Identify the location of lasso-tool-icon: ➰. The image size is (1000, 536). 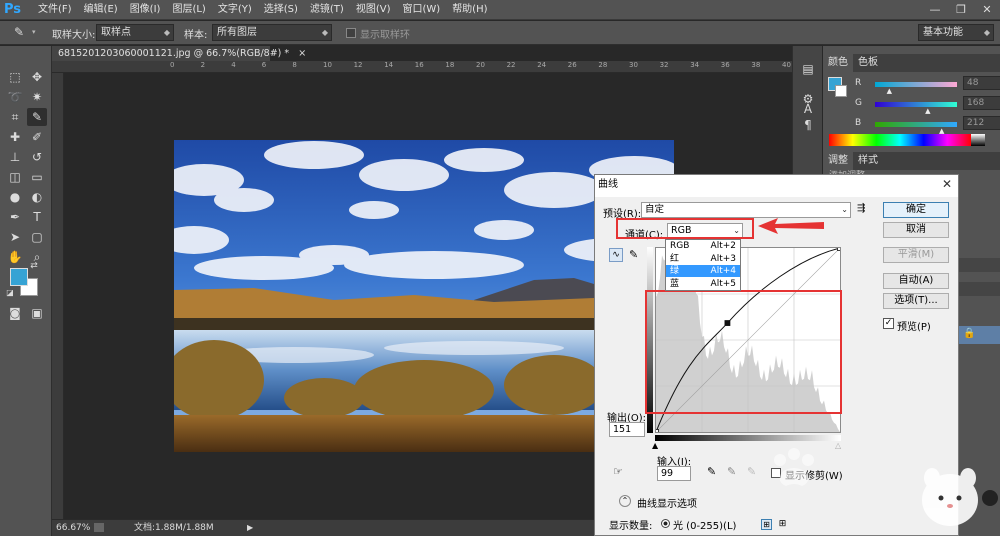
(15, 97).